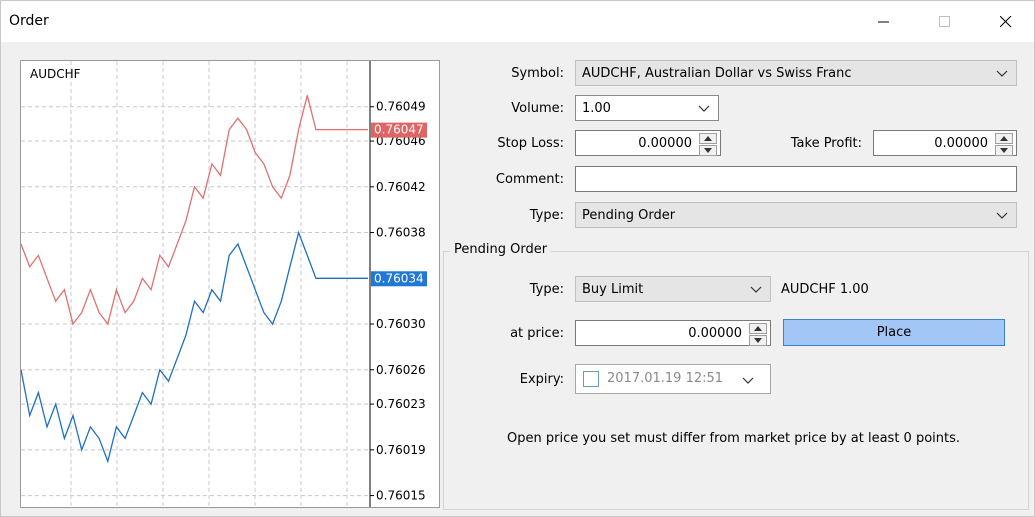  I want to click on type-label: Type:, so click(546, 215).